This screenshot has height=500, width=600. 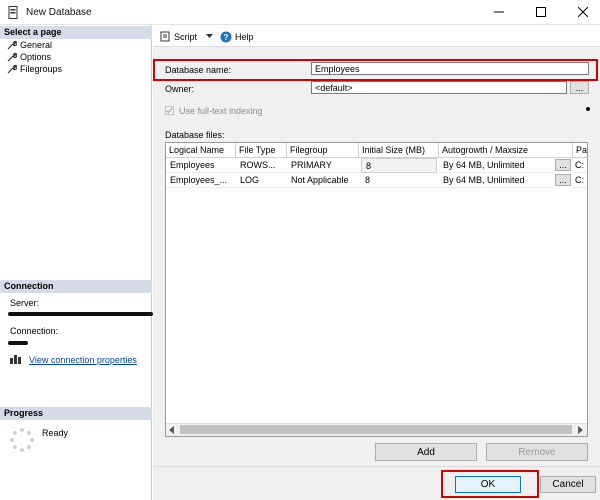 I want to click on remove-button: Remove, so click(x=537, y=452).